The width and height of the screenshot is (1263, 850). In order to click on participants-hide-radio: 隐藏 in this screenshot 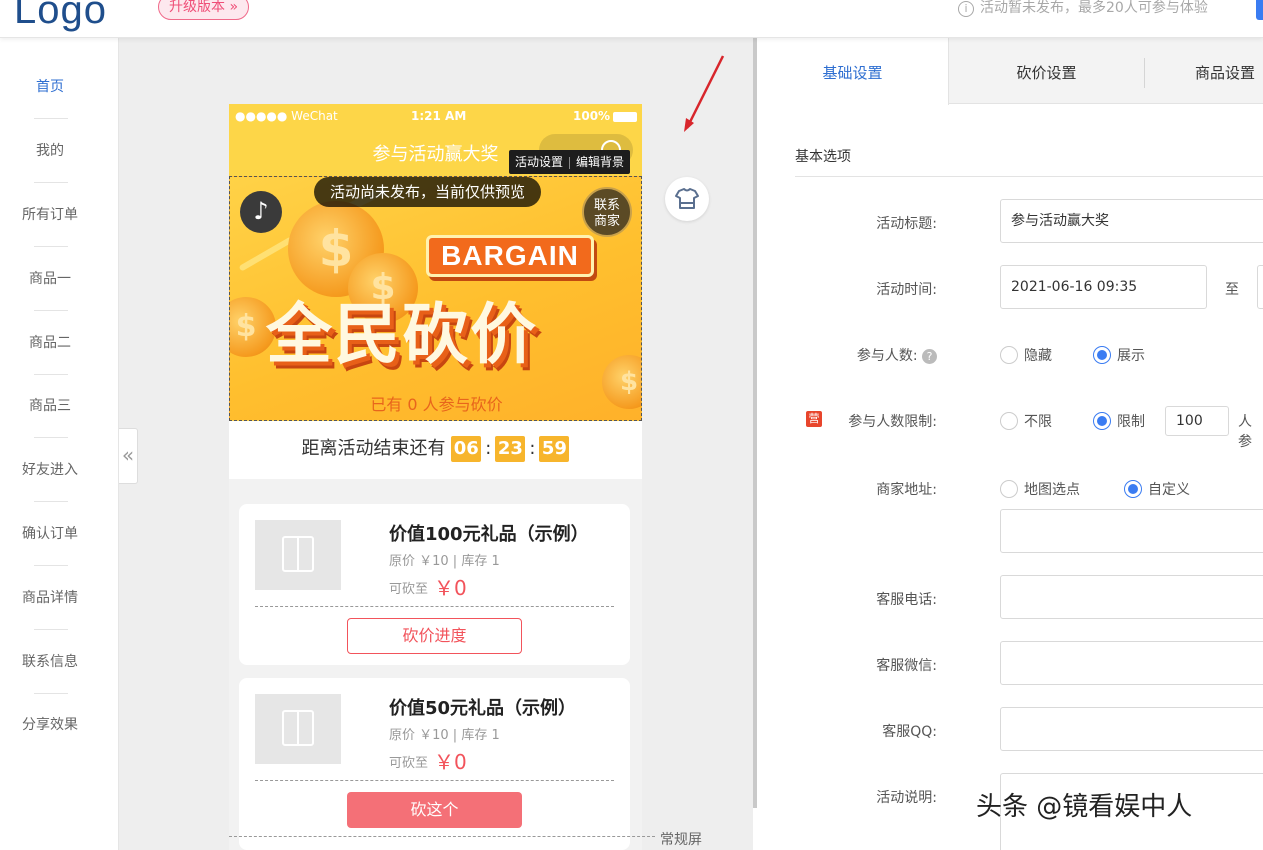, I will do `click(1026, 355)`.